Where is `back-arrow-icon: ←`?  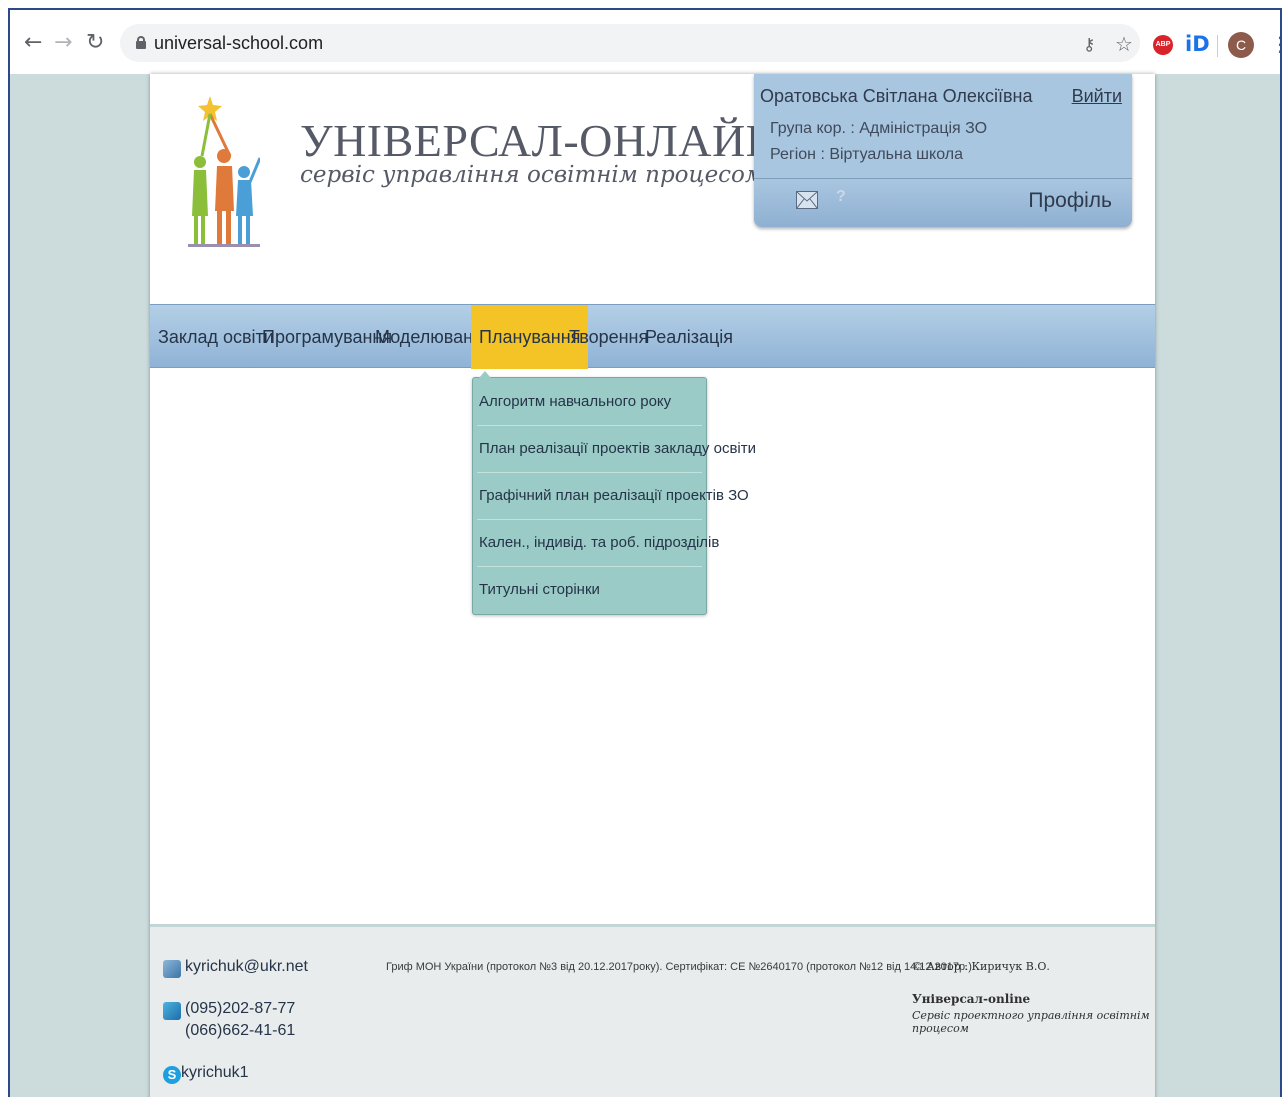
back-arrow-icon: ← is located at coordinates (33, 43).